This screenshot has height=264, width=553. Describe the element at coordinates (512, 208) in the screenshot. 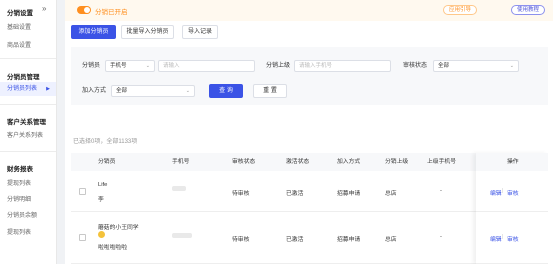

I see `fixed-actions-column` at that location.